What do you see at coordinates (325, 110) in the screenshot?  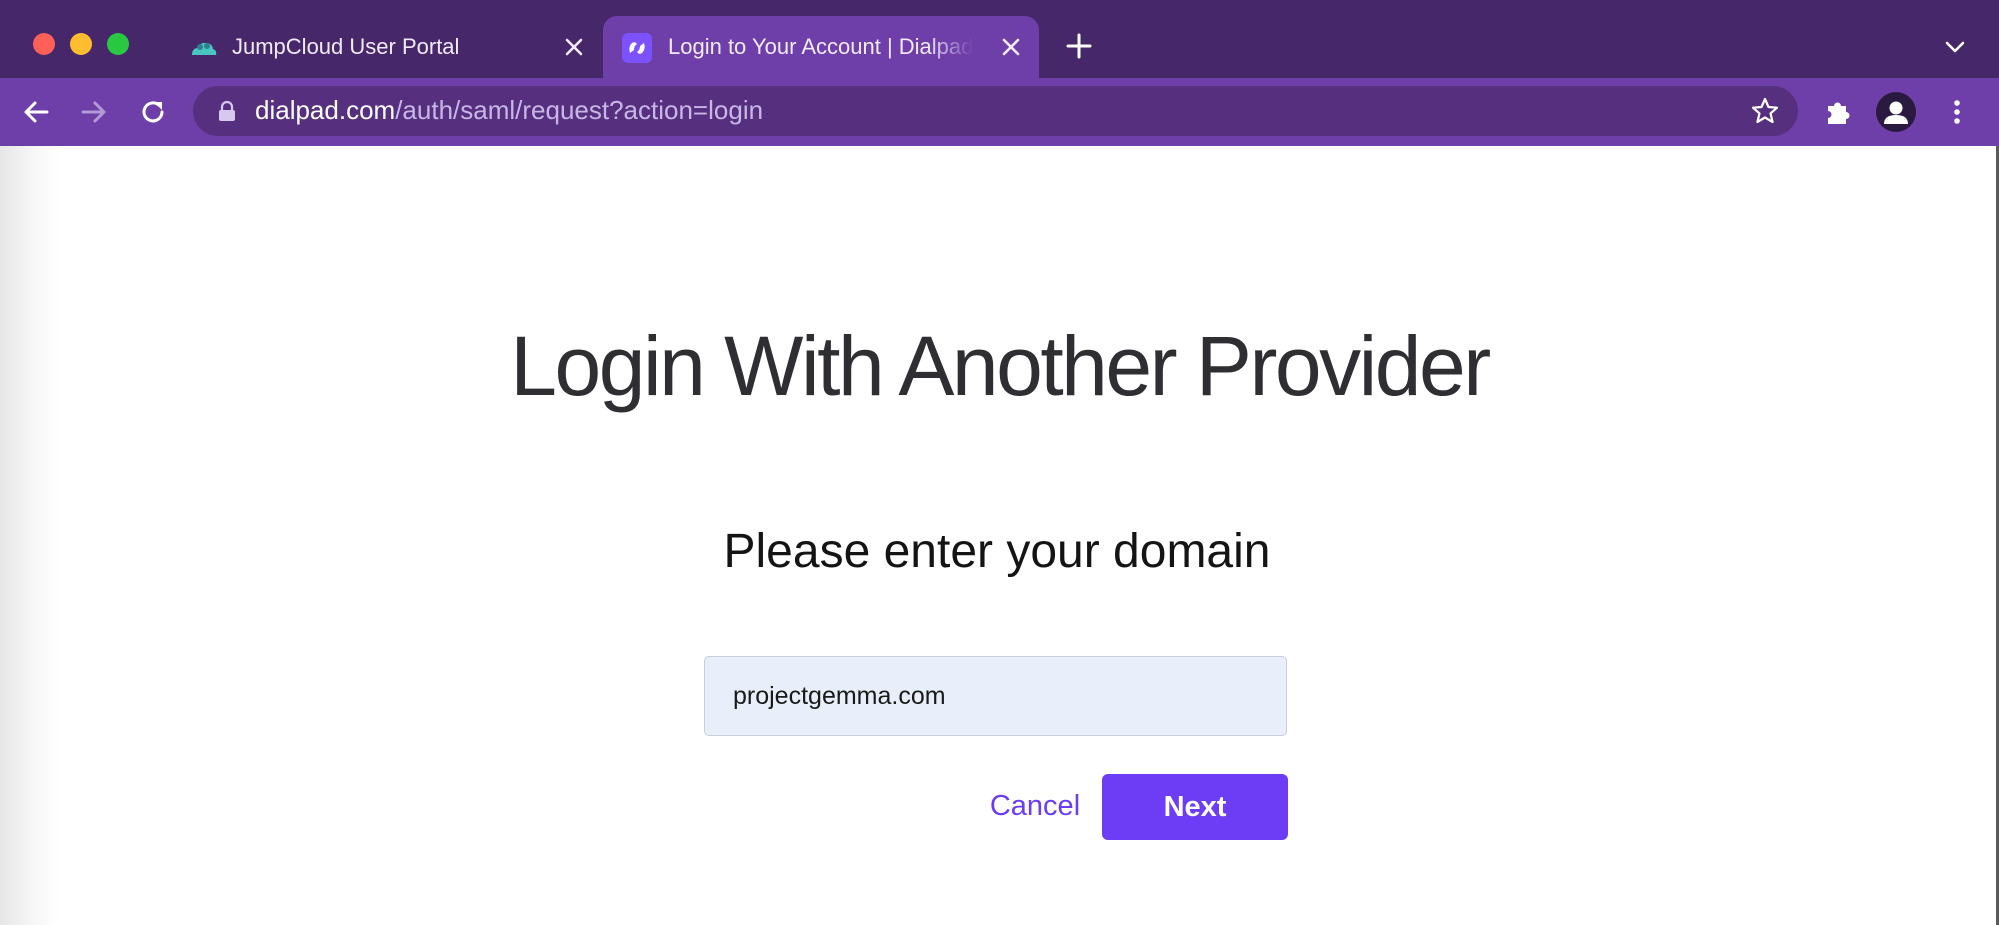 I see `url-host: dialpad.com` at bounding box center [325, 110].